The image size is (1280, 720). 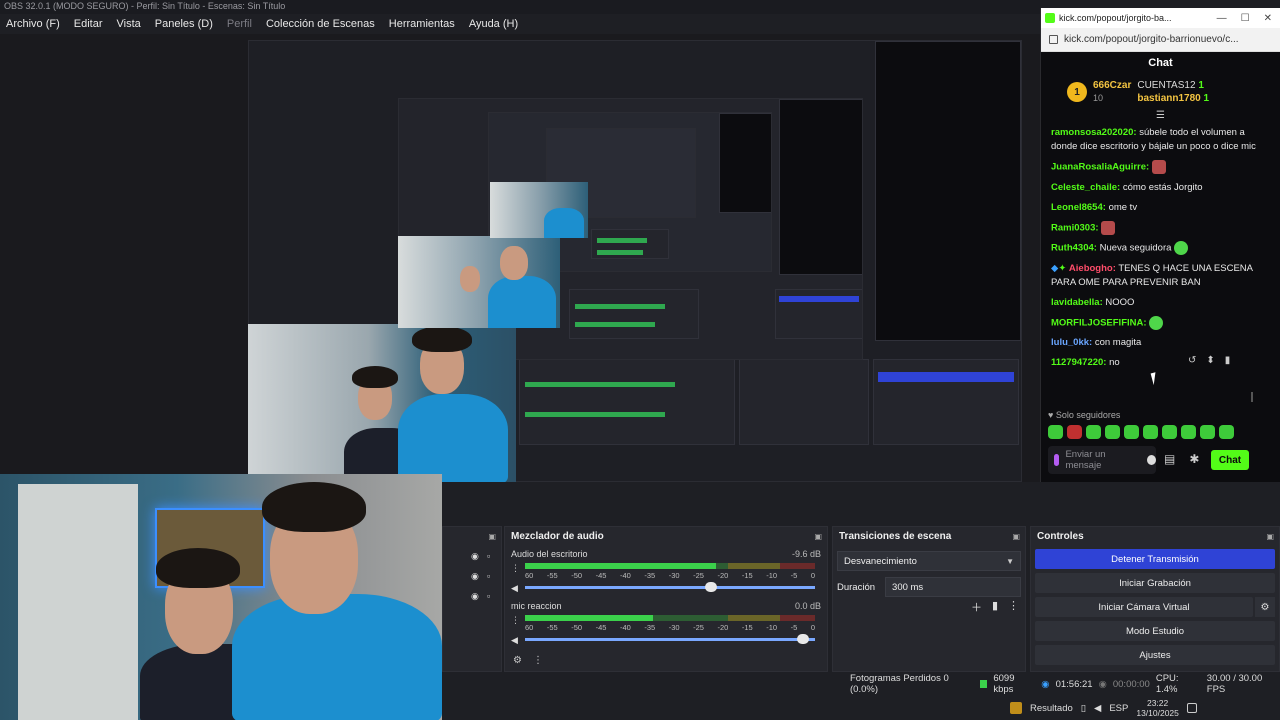 I want to click on duration-input: 300 ms, so click(x=953, y=587).